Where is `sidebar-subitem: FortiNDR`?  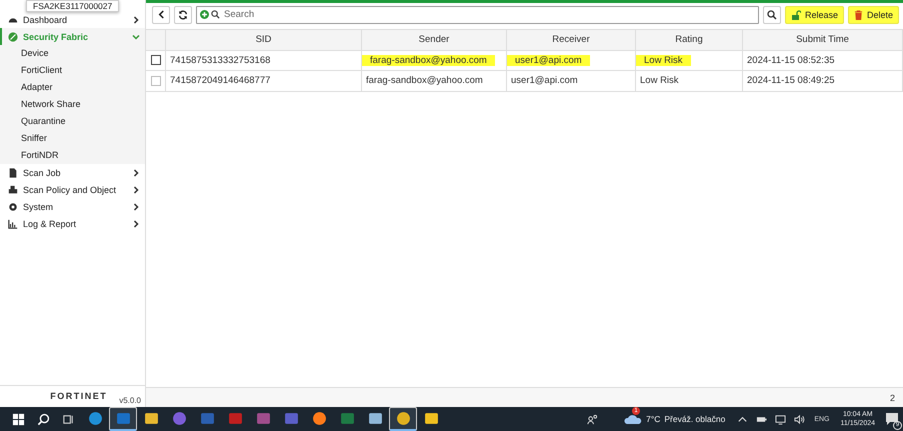
sidebar-subitem: FortiNDR is located at coordinates (72, 155).